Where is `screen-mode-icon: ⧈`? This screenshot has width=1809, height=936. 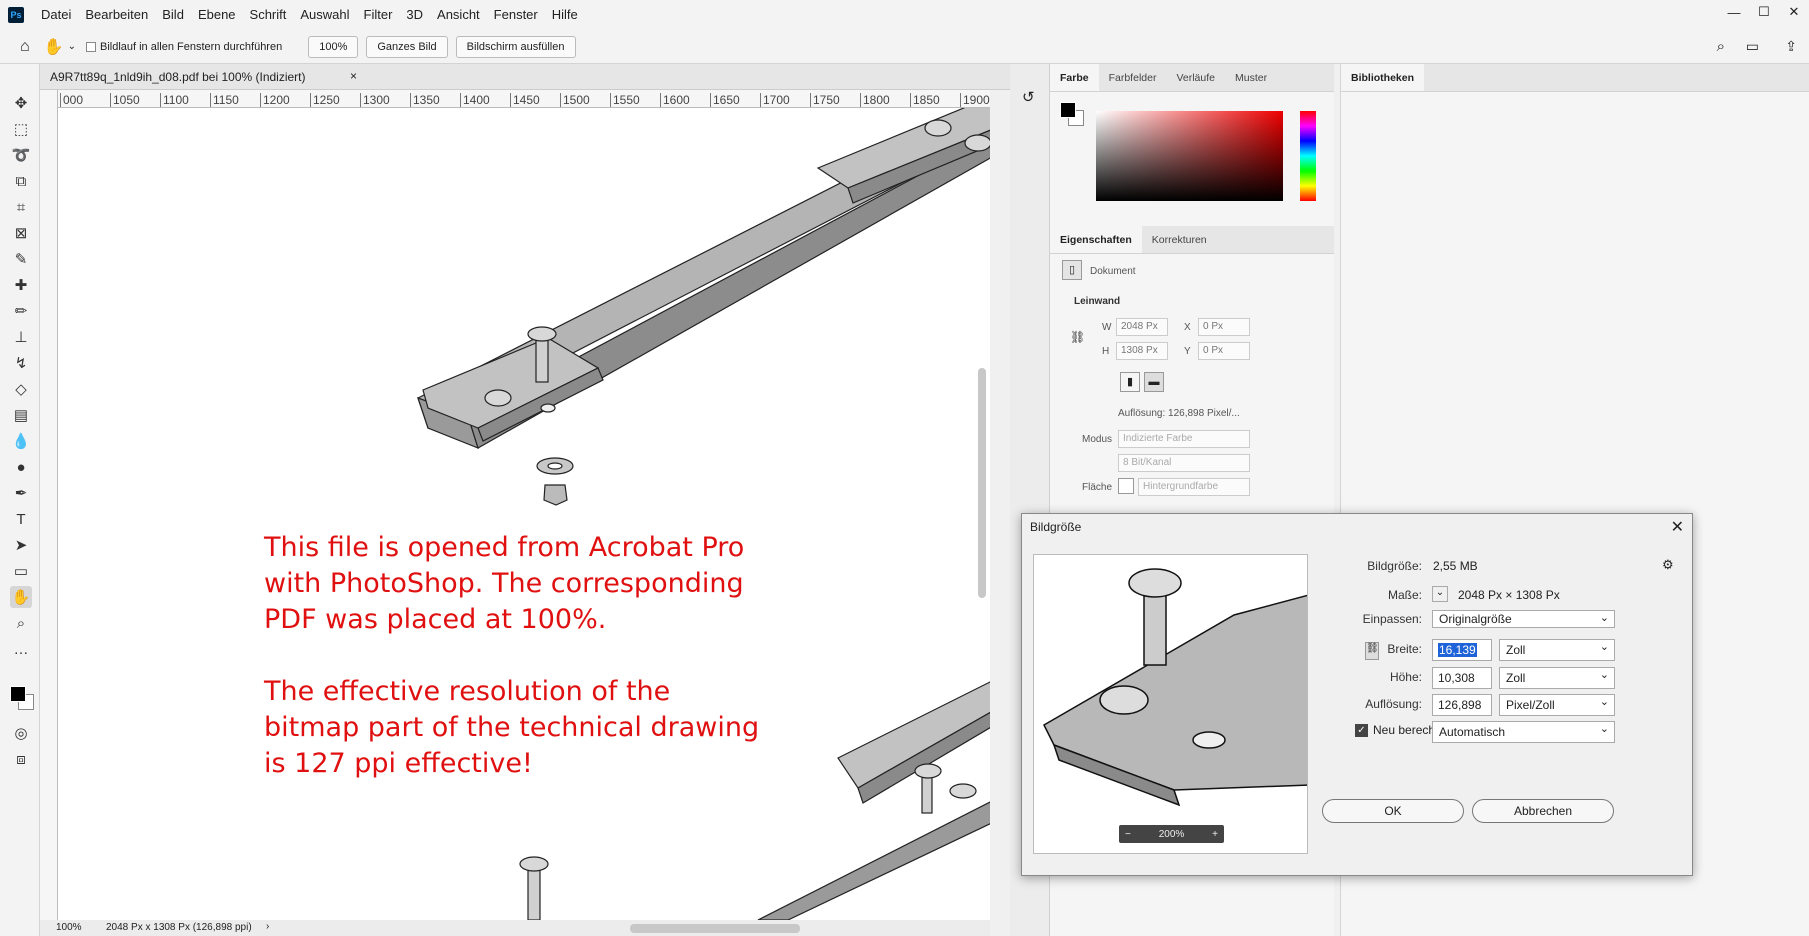 screen-mode-icon: ⧈ is located at coordinates (21, 759).